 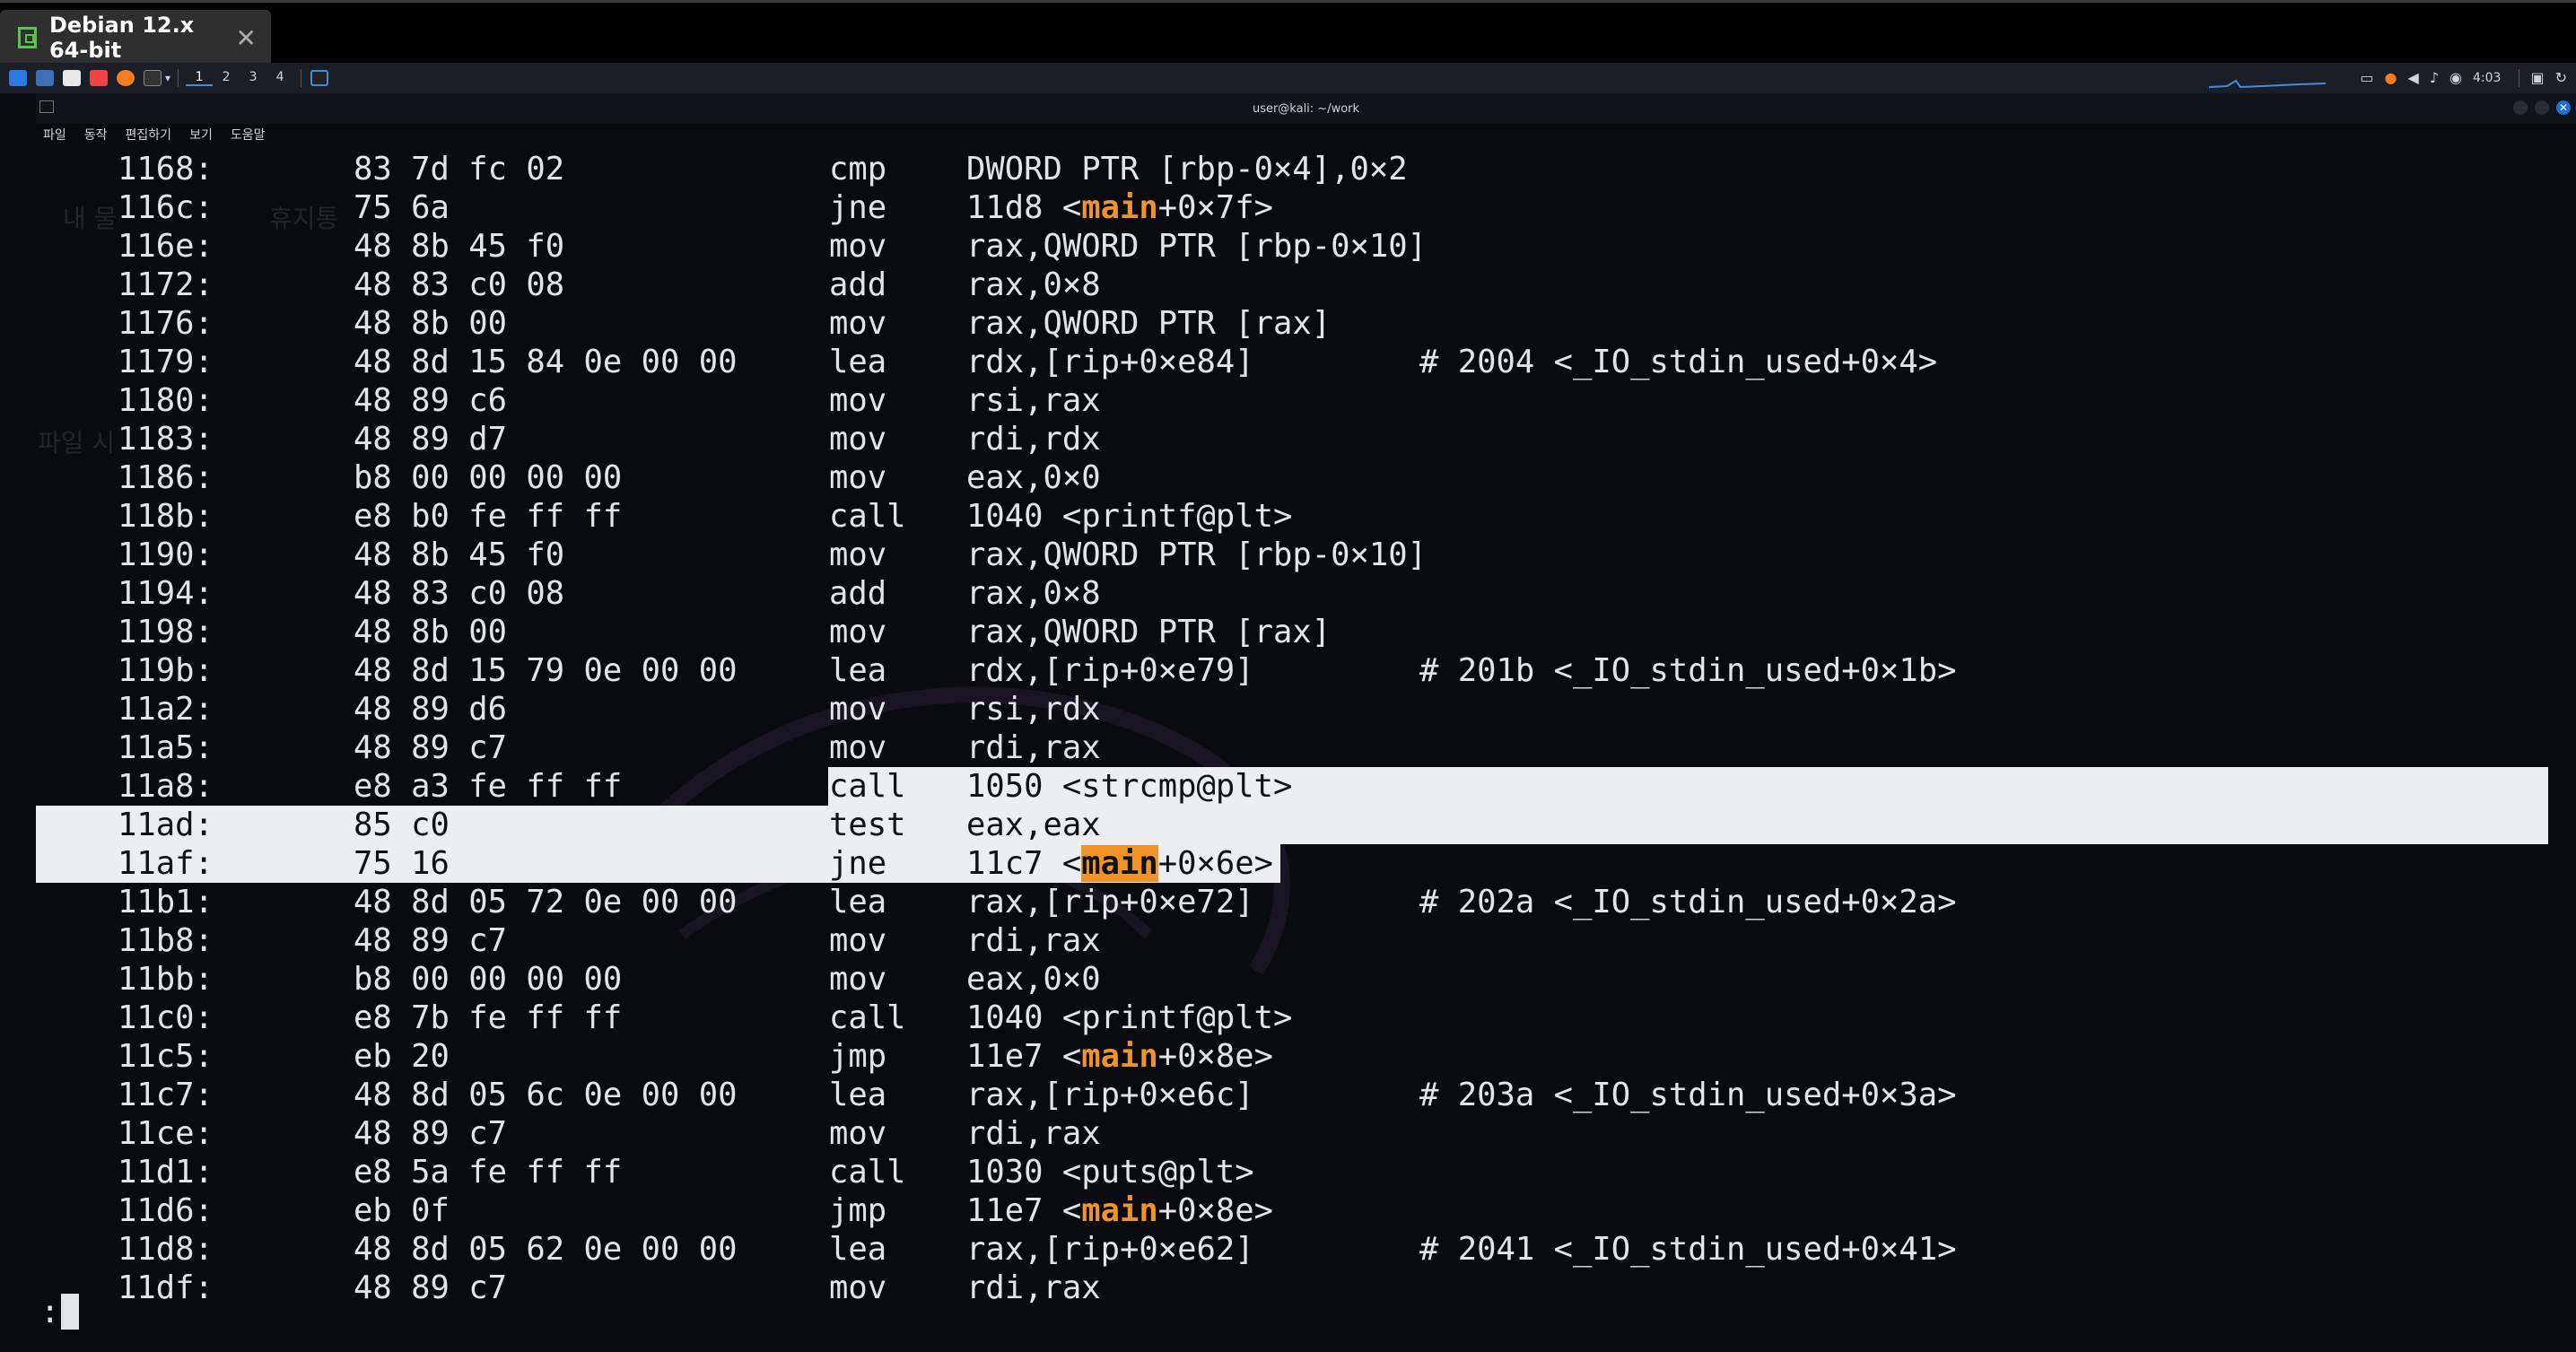 I want to click on instruction-address: 1198:, so click(x=166, y=632).